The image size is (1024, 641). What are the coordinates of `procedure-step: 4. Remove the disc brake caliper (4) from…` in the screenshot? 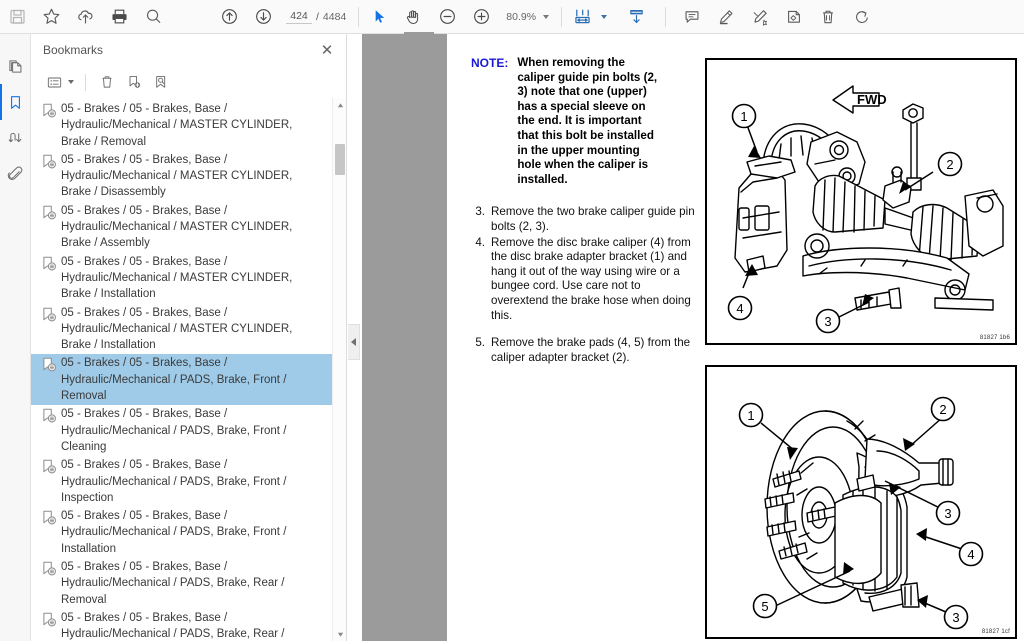 It's located at (586, 280).